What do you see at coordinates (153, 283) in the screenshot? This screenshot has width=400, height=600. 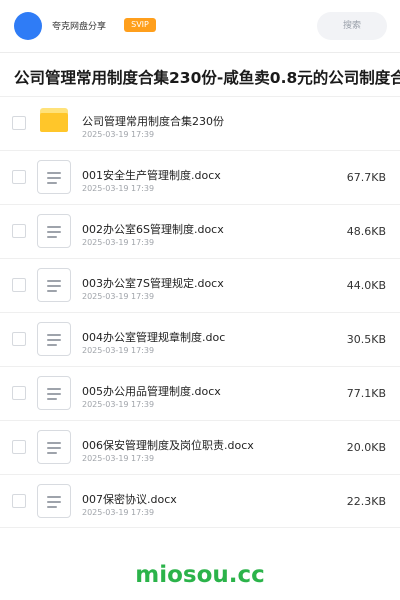 I see `file-name: 003办公室7S管理规定.docx` at bounding box center [153, 283].